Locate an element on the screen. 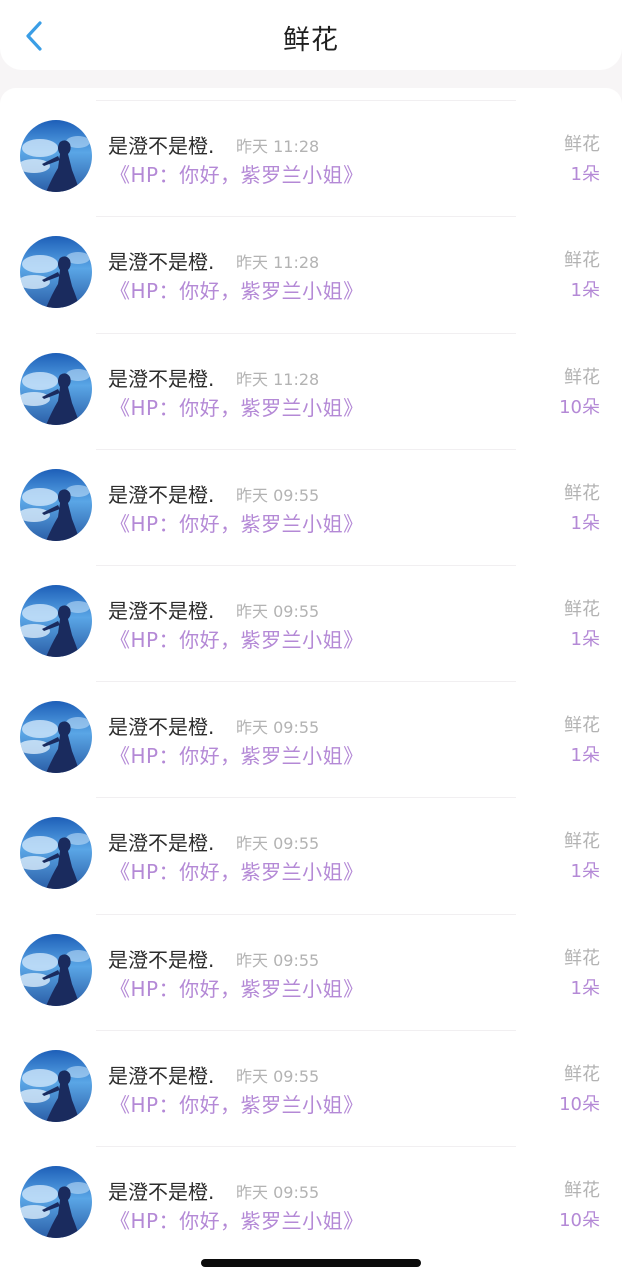 The width and height of the screenshot is (622, 1280). page-title: 鲜花 is located at coordinates (311, 40).